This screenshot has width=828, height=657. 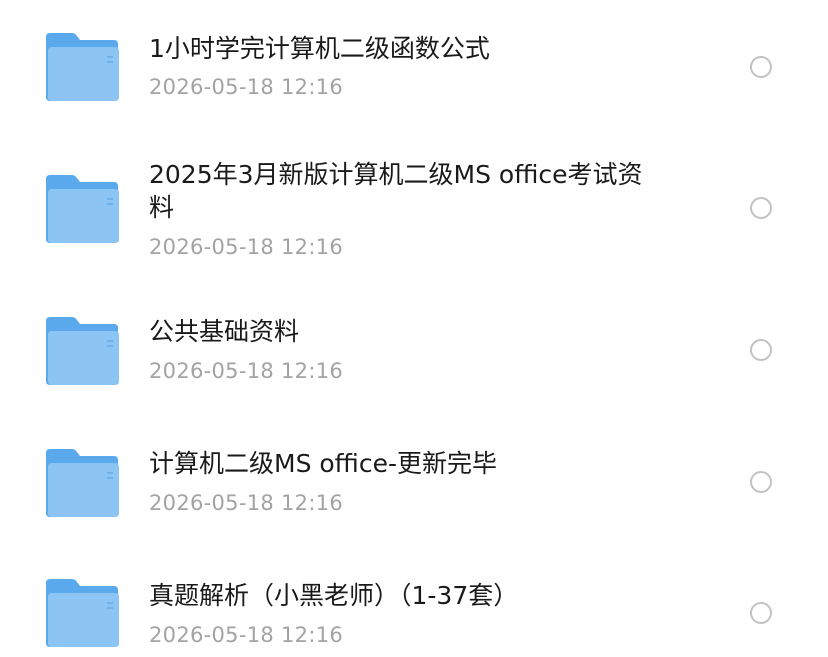 I want to click on file-name: 2025年3月新版计算机二级MS office考试资料, so click(x=396, y=191).